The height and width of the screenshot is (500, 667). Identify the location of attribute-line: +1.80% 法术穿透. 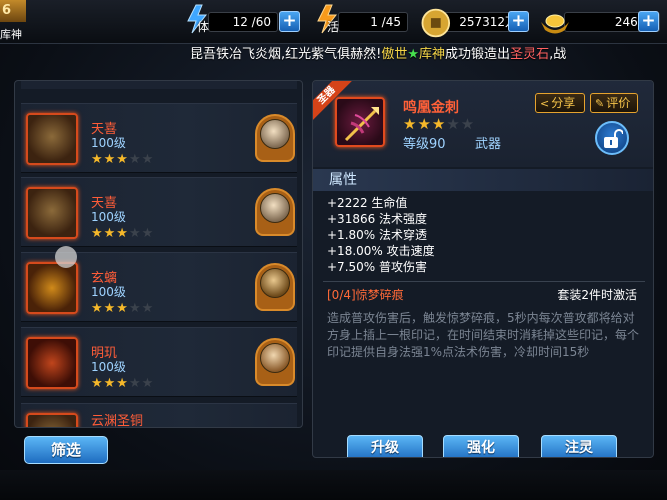
(377, 235).